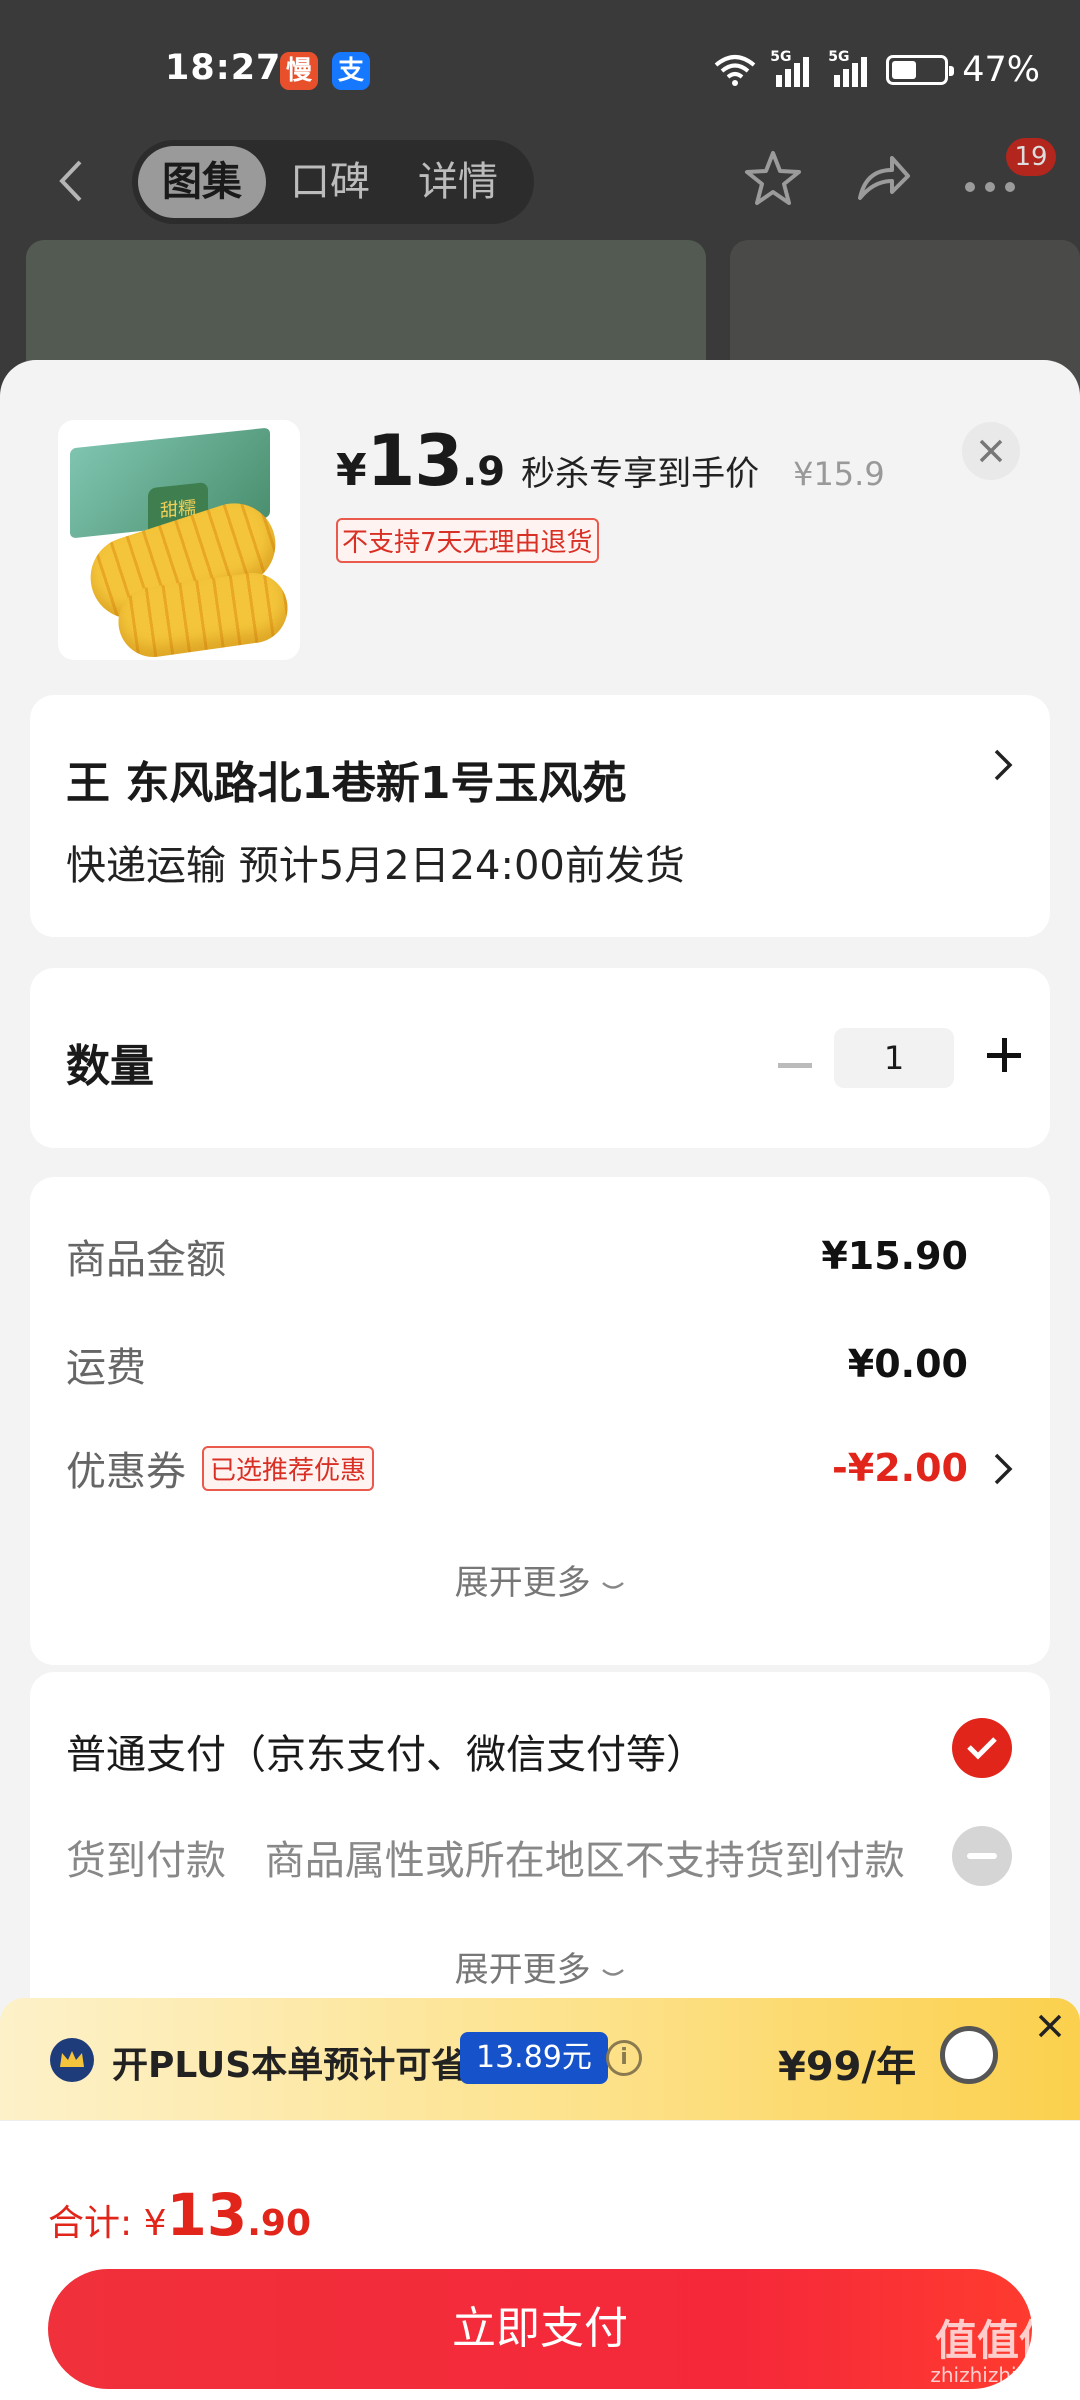 This screenshot has width=1080, height=2400. What do you see at coordinates (517, 1256) in the screenshot?
I see `goods-amount-row: 商品金额 ¥15.90` at bounding box center [517, 1256].